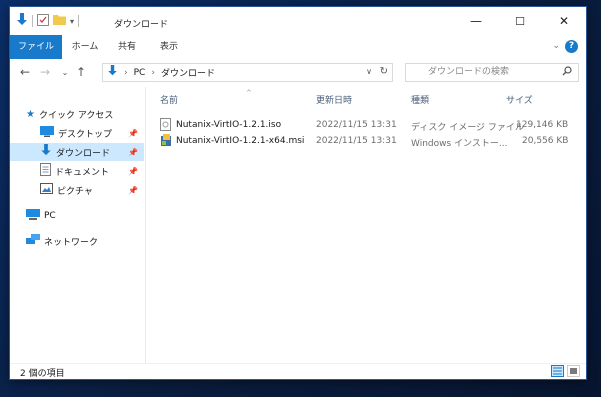  I want to click on download-arrow-icon, so click(22, 21).